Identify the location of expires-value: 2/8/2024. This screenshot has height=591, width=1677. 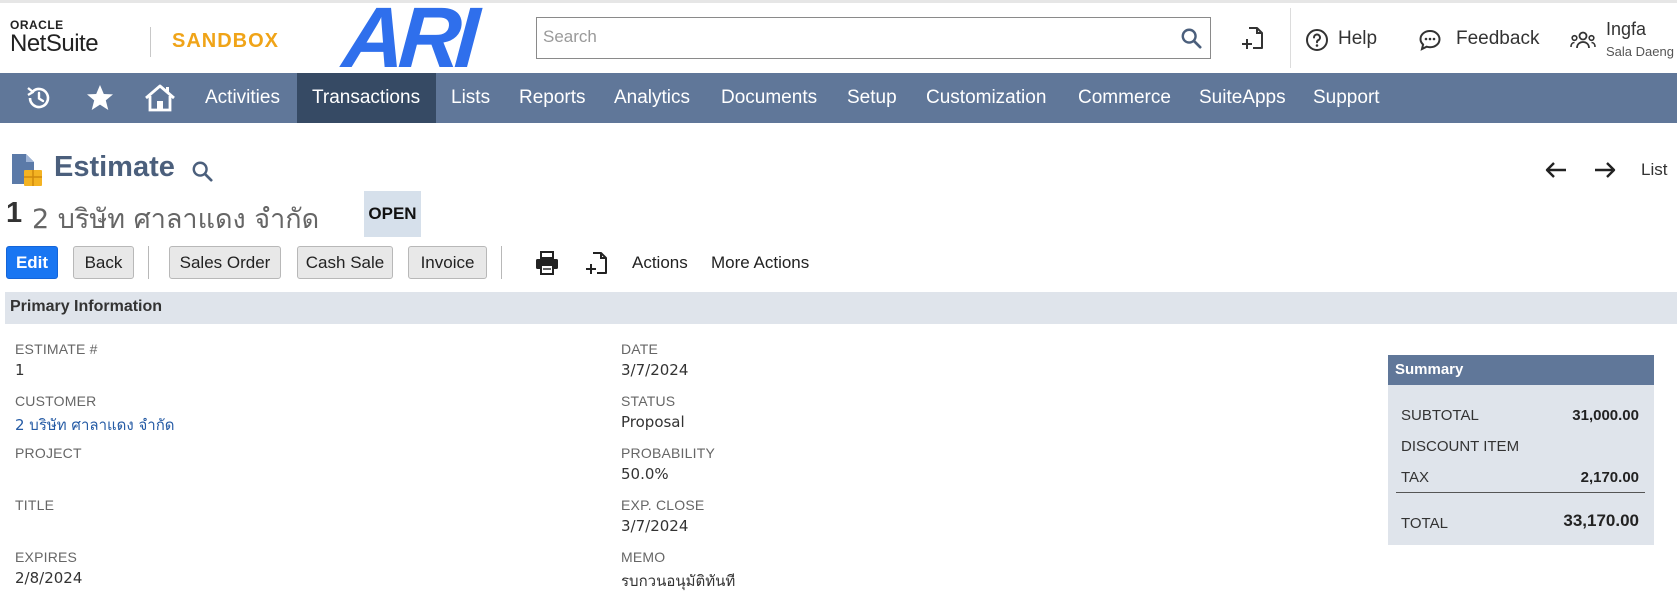
(49, 578).